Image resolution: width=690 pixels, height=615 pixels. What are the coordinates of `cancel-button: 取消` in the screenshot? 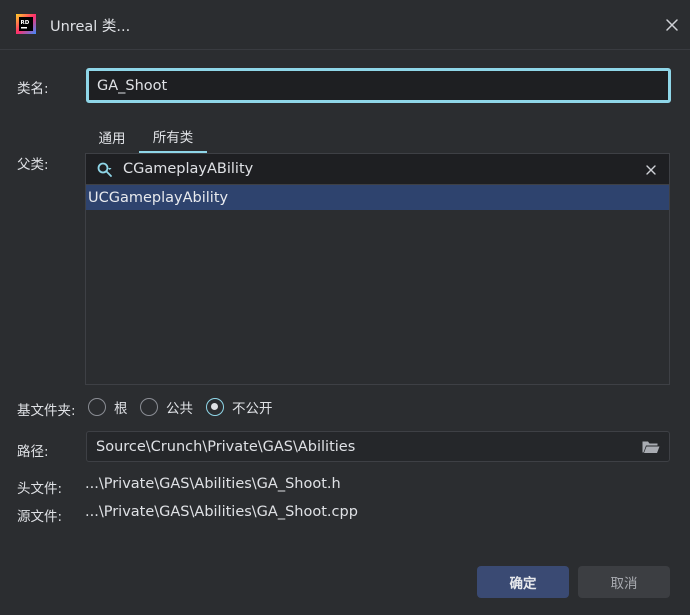 It's located at (624, 582).